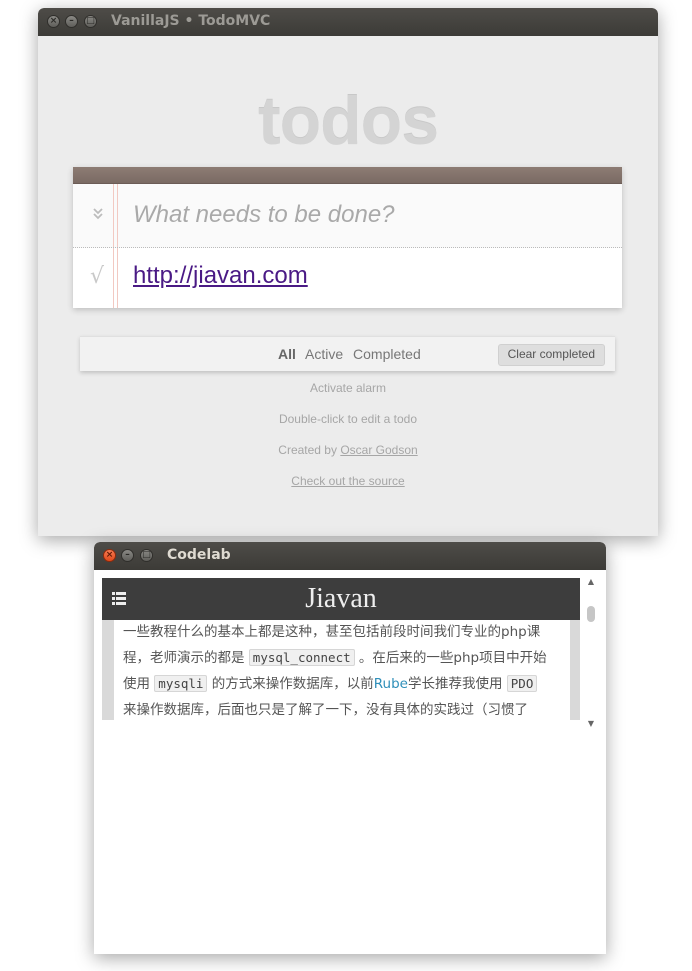 This screenshot has height=971, width=692. I want to click on scroll-down-arrow-icon: ▼, so click(591, 724).